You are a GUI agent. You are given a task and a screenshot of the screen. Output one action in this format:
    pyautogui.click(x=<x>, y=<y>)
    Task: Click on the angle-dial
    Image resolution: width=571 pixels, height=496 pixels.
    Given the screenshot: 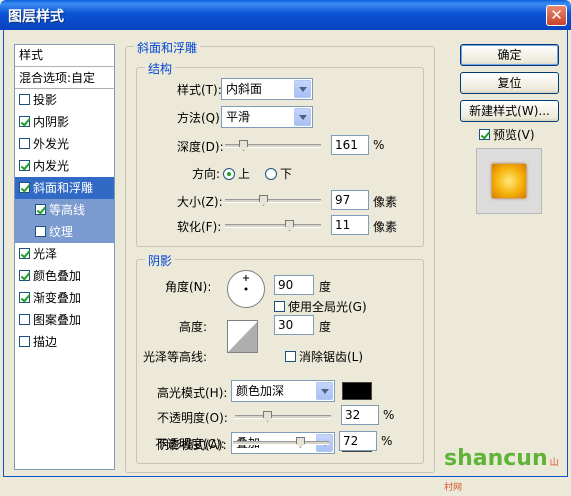 What is the action you would take?
    pyautogui.click(x=246, y=289)
    